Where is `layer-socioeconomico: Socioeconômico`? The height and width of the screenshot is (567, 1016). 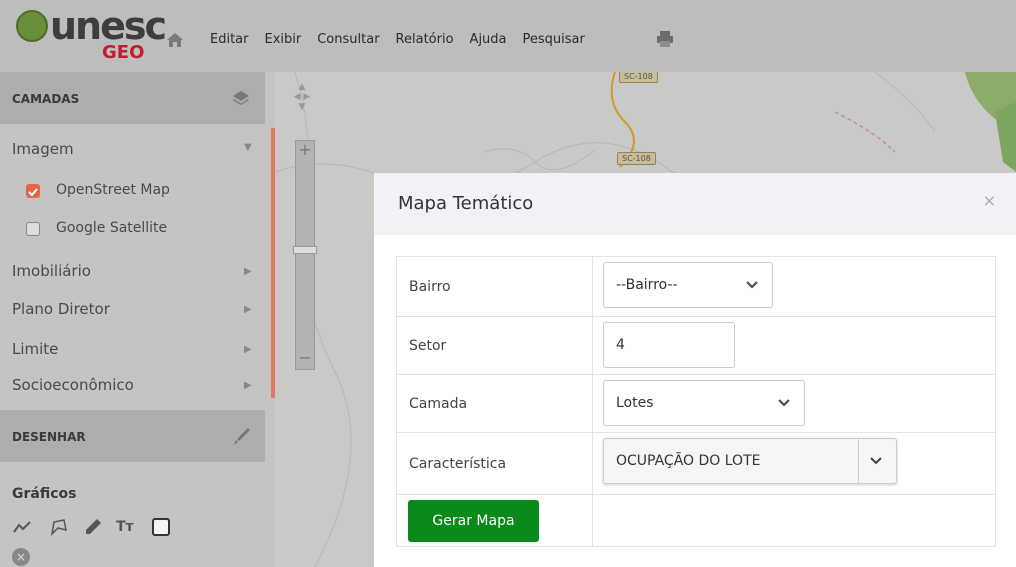 layer-socioeconomico: Socioeconômico is located at coordinates (73, 385).